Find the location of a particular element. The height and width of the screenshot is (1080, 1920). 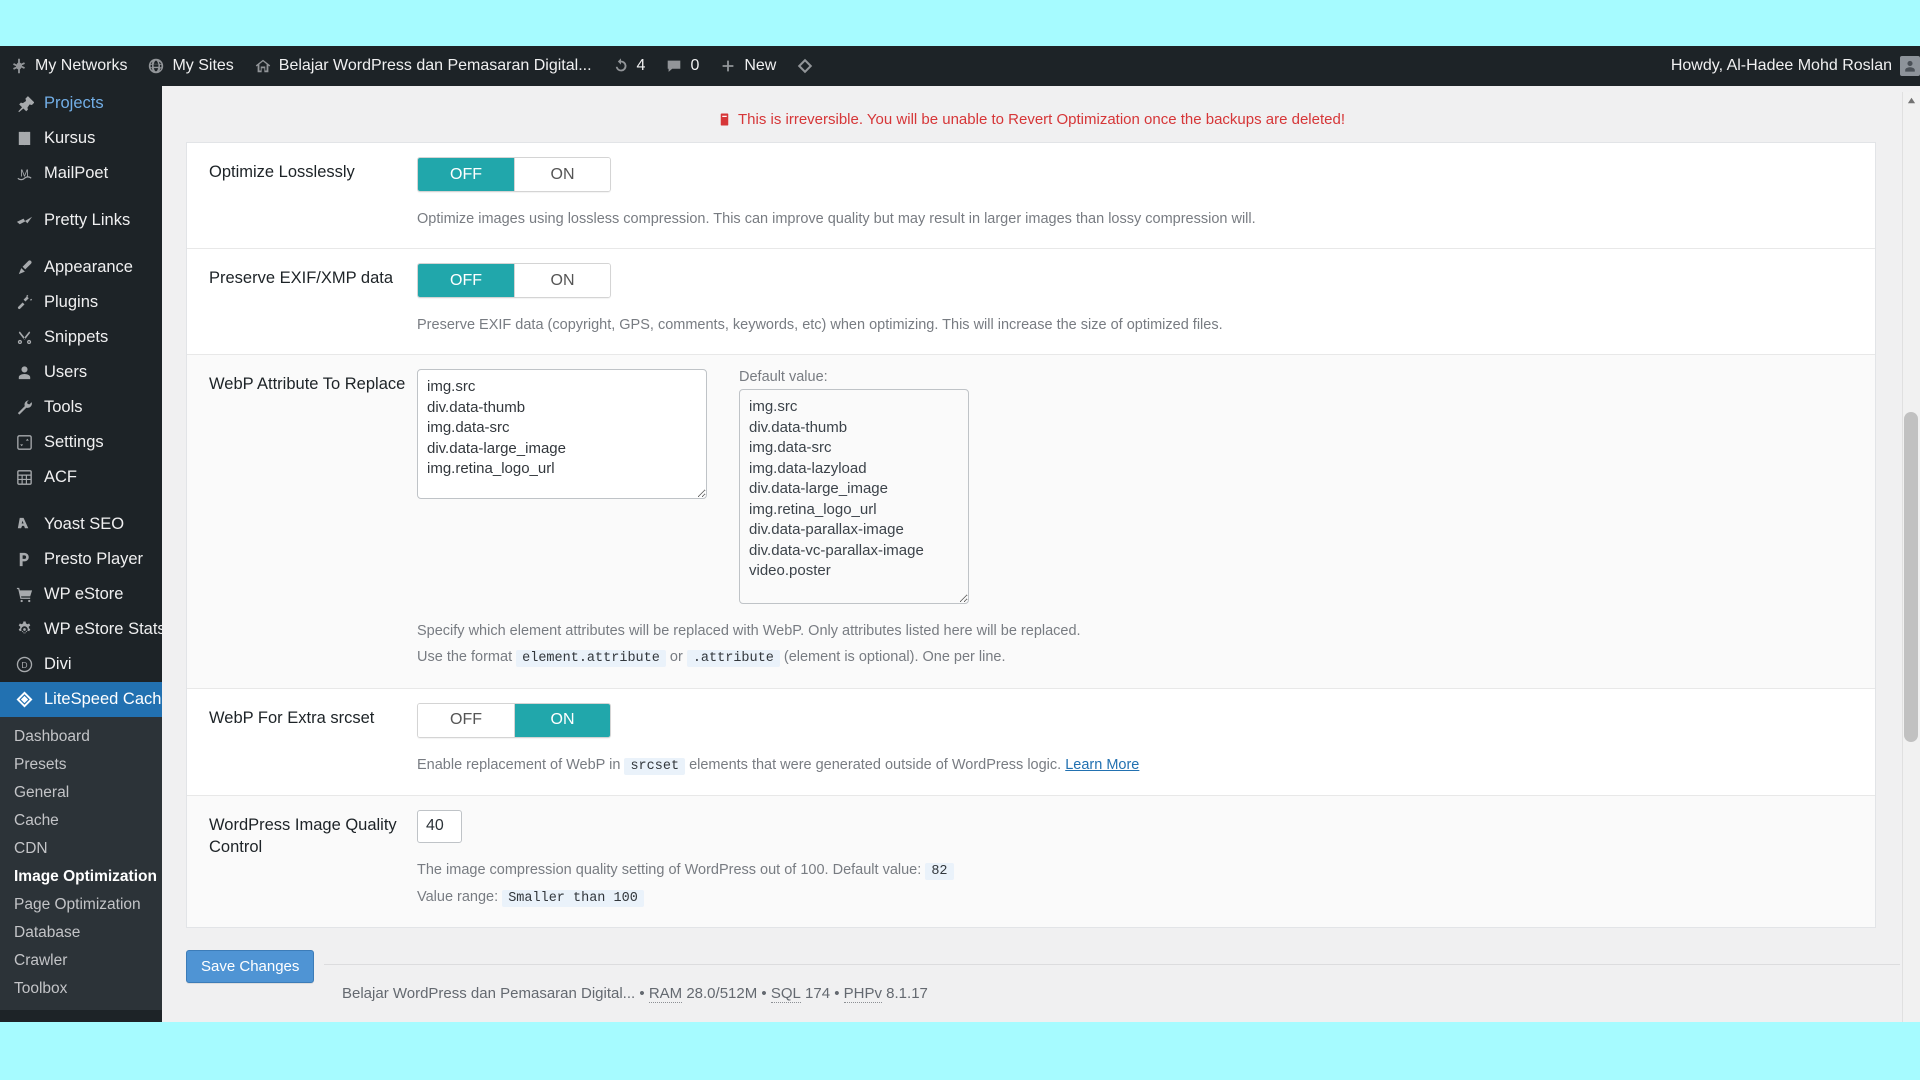

user-icon is located at coordinates (24, 373).